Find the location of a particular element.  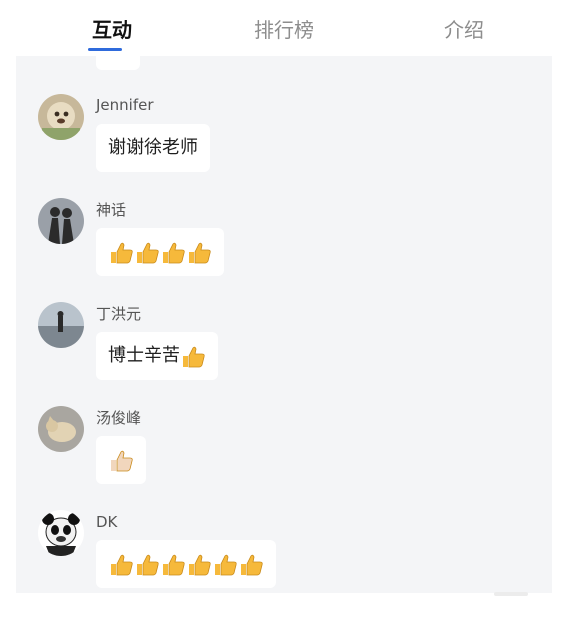

tab-ranking: 排行榜 is located at coordinates (284, 30).